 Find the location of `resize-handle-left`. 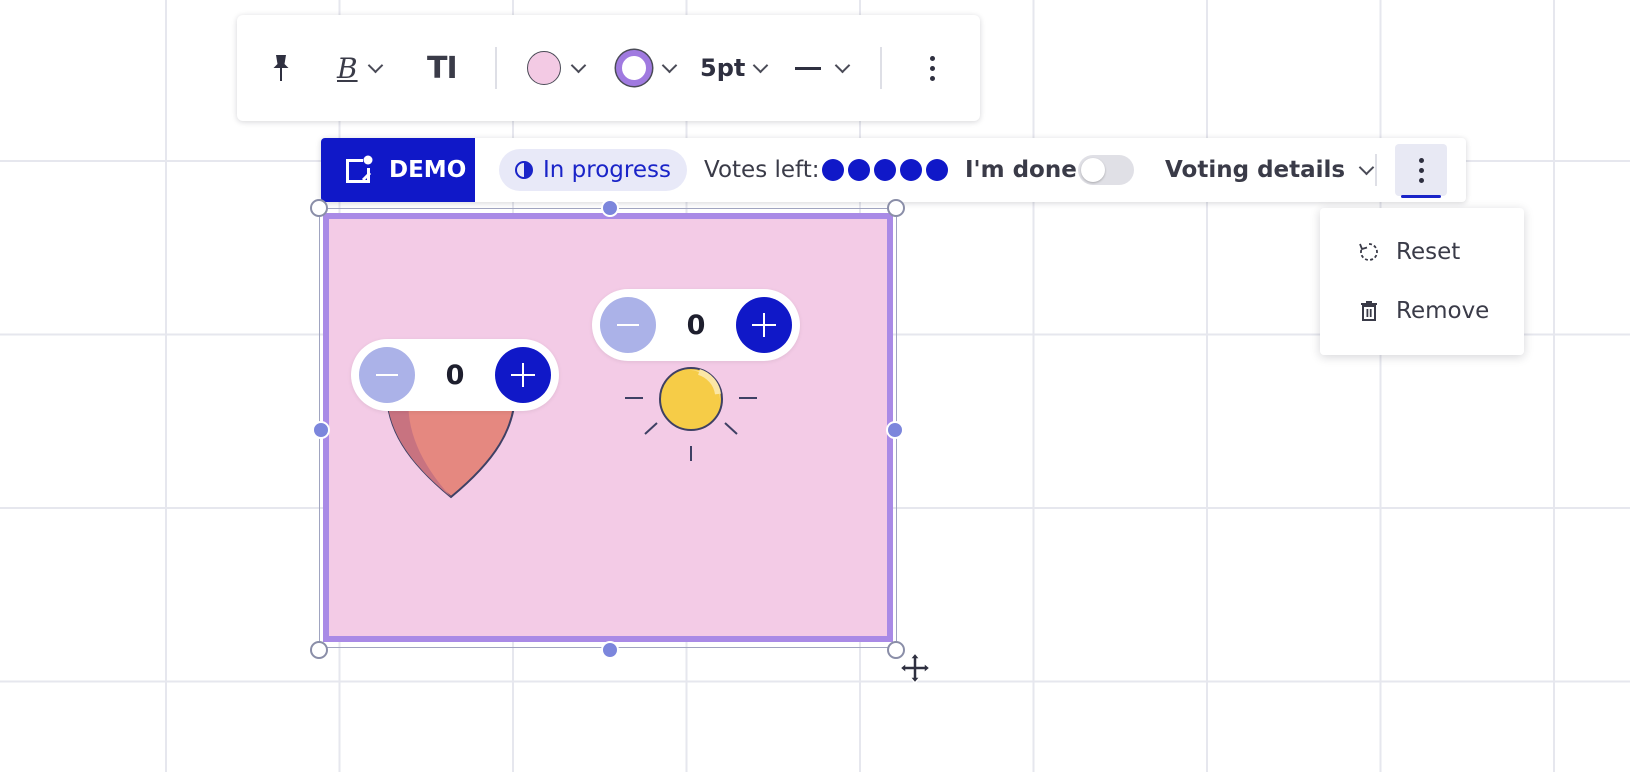

resize-handle-left is located at coordinates (321, 430).